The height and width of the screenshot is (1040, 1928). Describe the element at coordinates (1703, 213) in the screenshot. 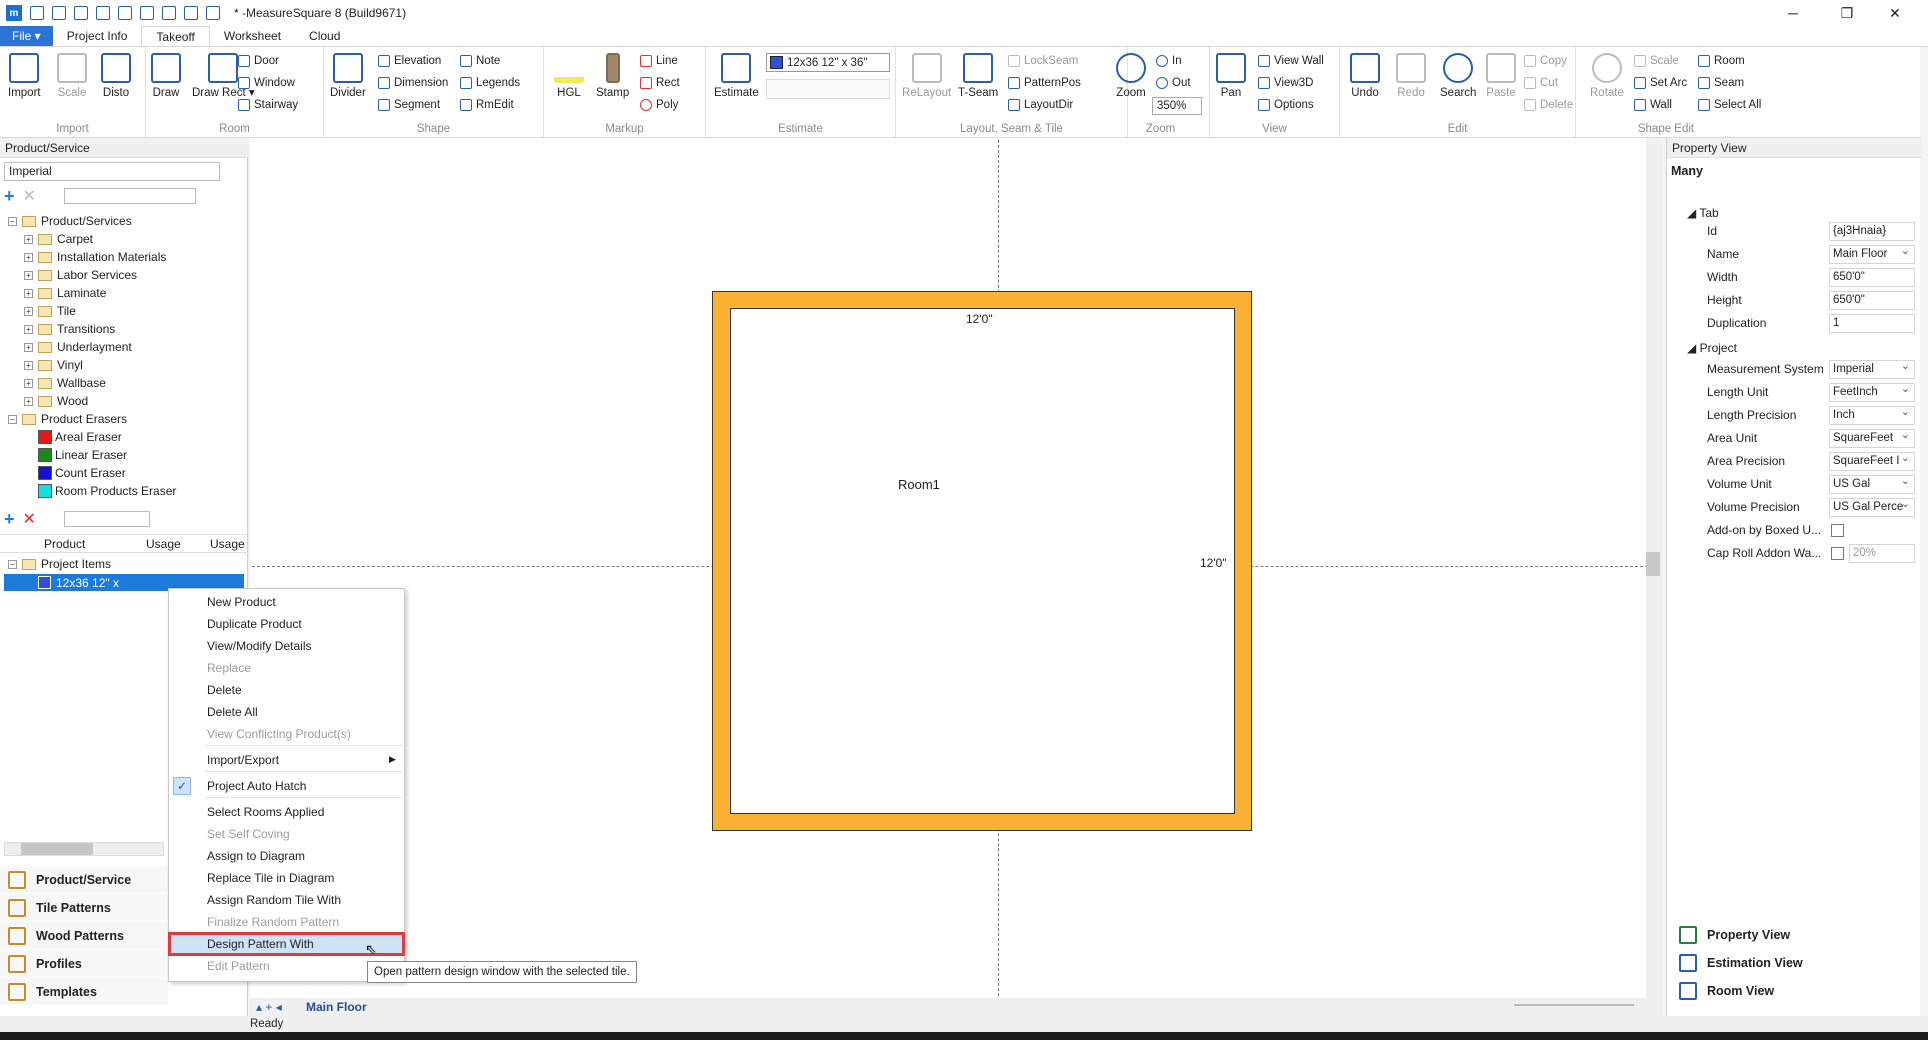

I see `section-tab: ◢ Tab` at that location.